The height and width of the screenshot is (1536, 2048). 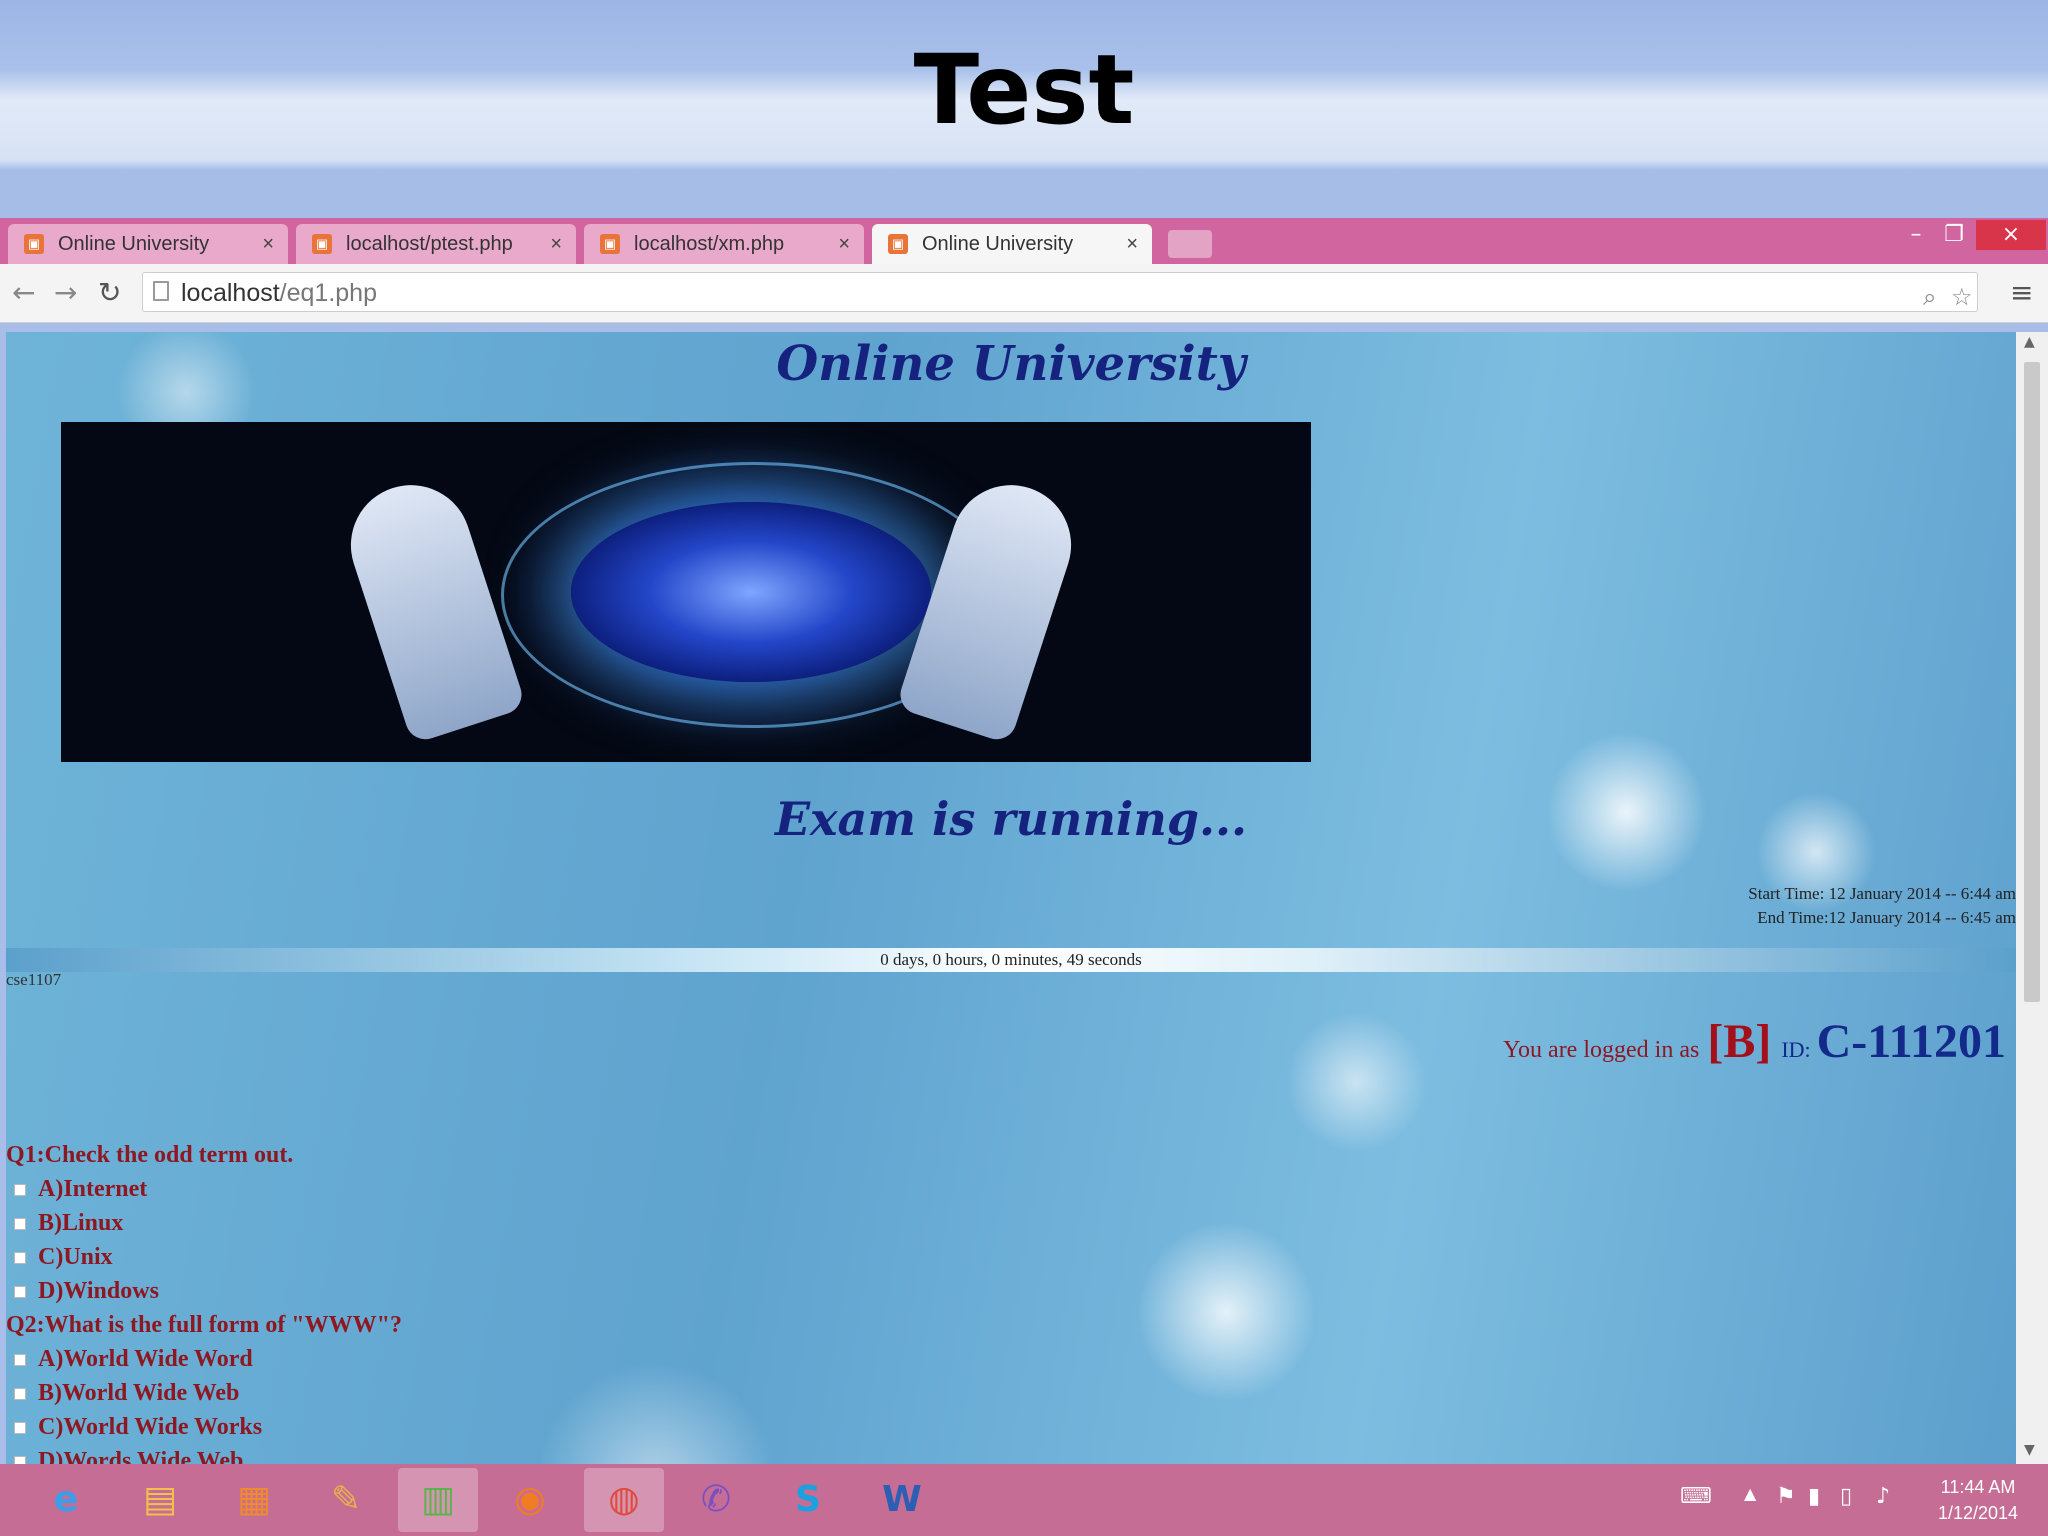 I want to click on end-time: End Time:12 January 2014 -- 6:45 am, so click(x=1886, y=917).